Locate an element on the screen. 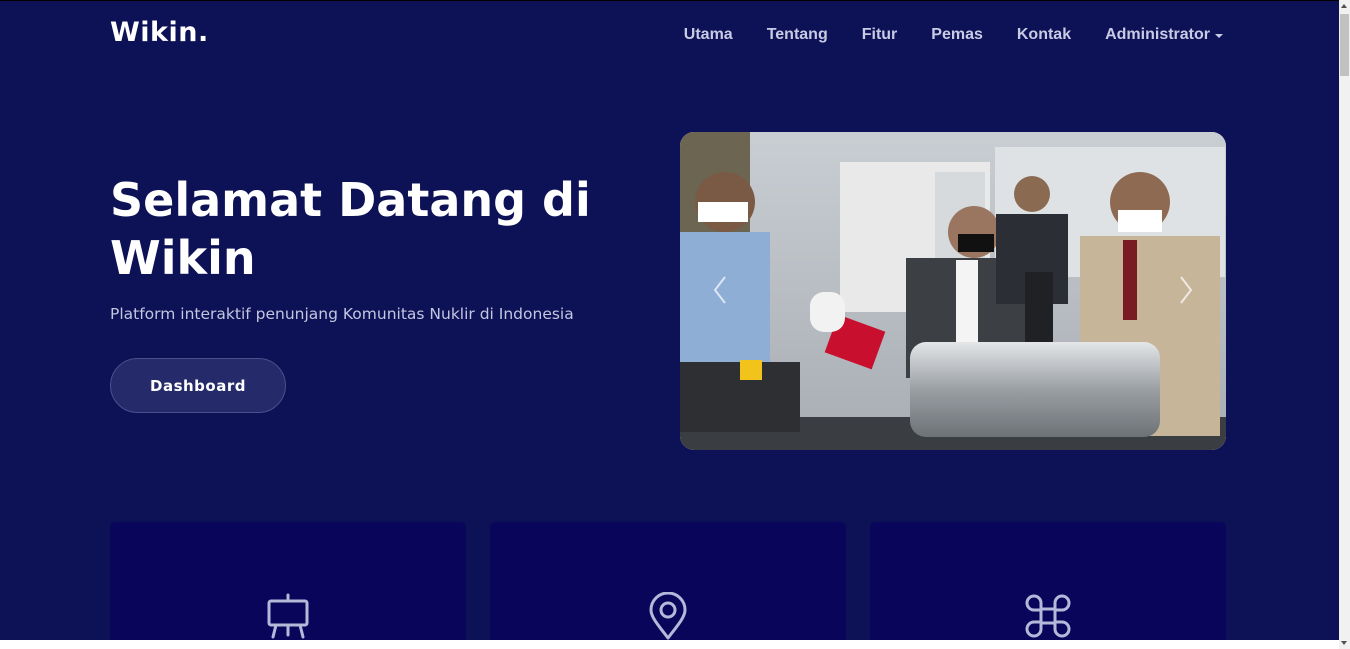 This screenshot has width=1350, height=649. command-key-icon is located at coordinates (1048, 616).